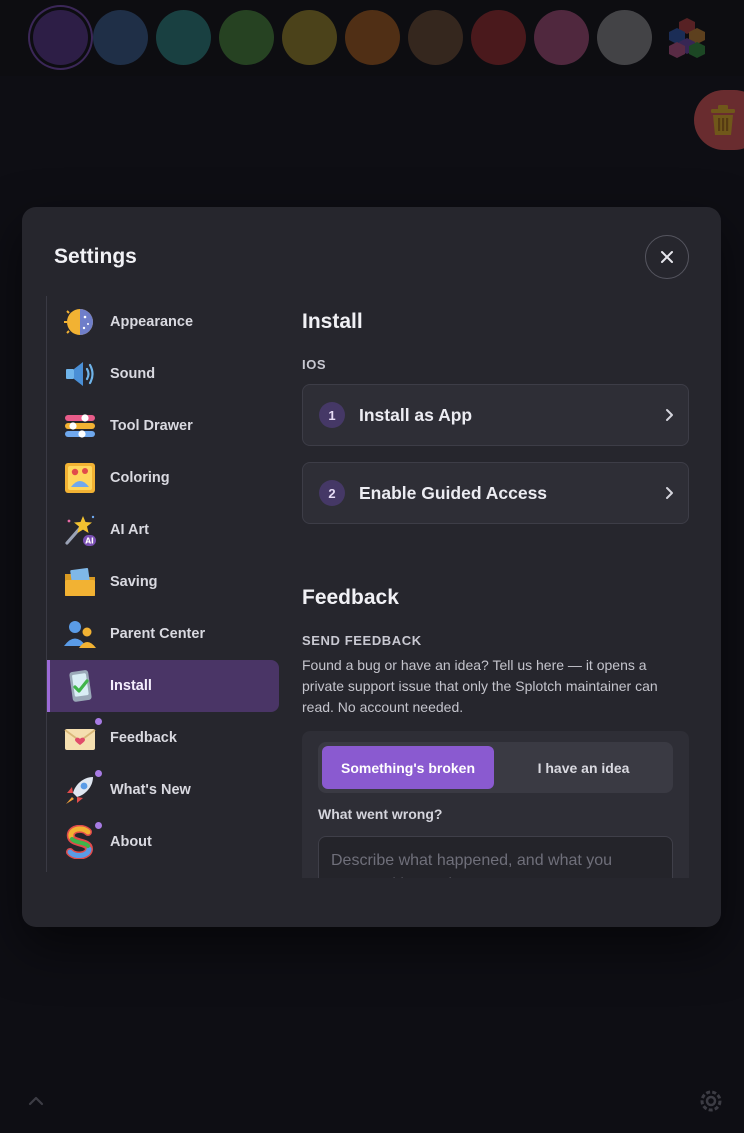 The image size is (744, 1133). Describe the element at coordinates (163, 374) in the screenshot. I see `sidebar-item-sound: Sound` at that location.